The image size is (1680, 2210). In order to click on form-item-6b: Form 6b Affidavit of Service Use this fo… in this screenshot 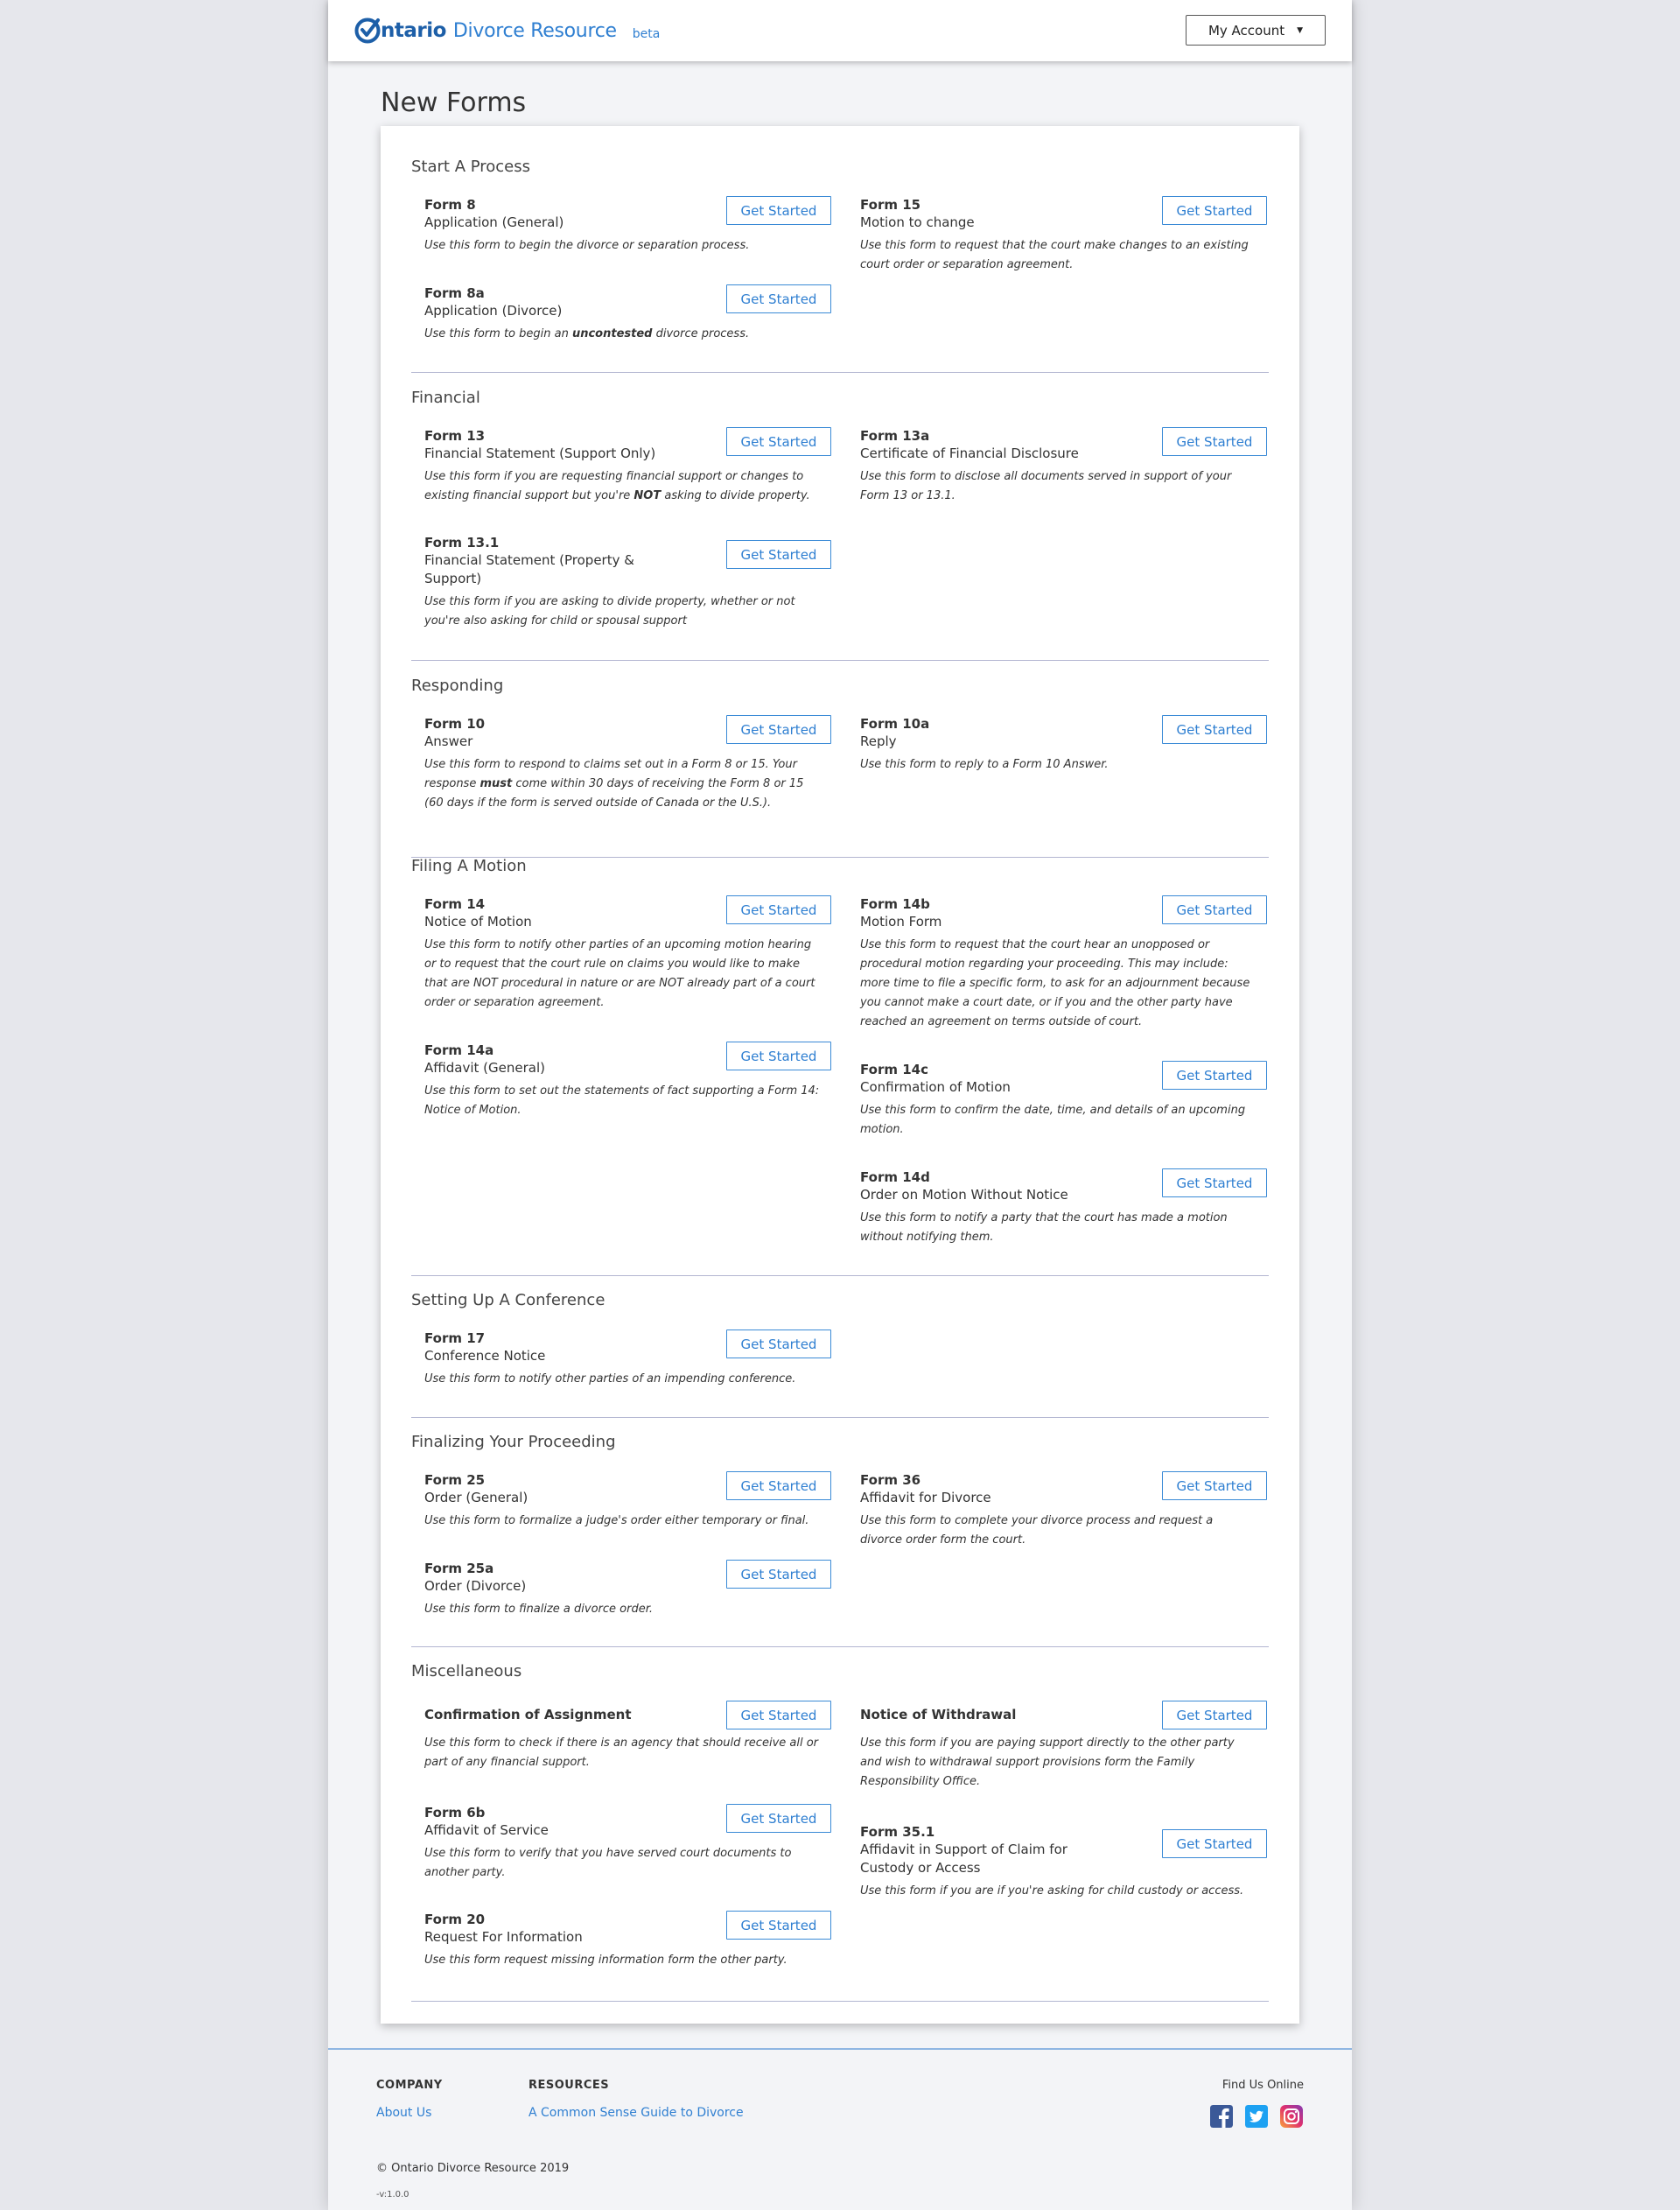, I will do `click(627, 1843)`.